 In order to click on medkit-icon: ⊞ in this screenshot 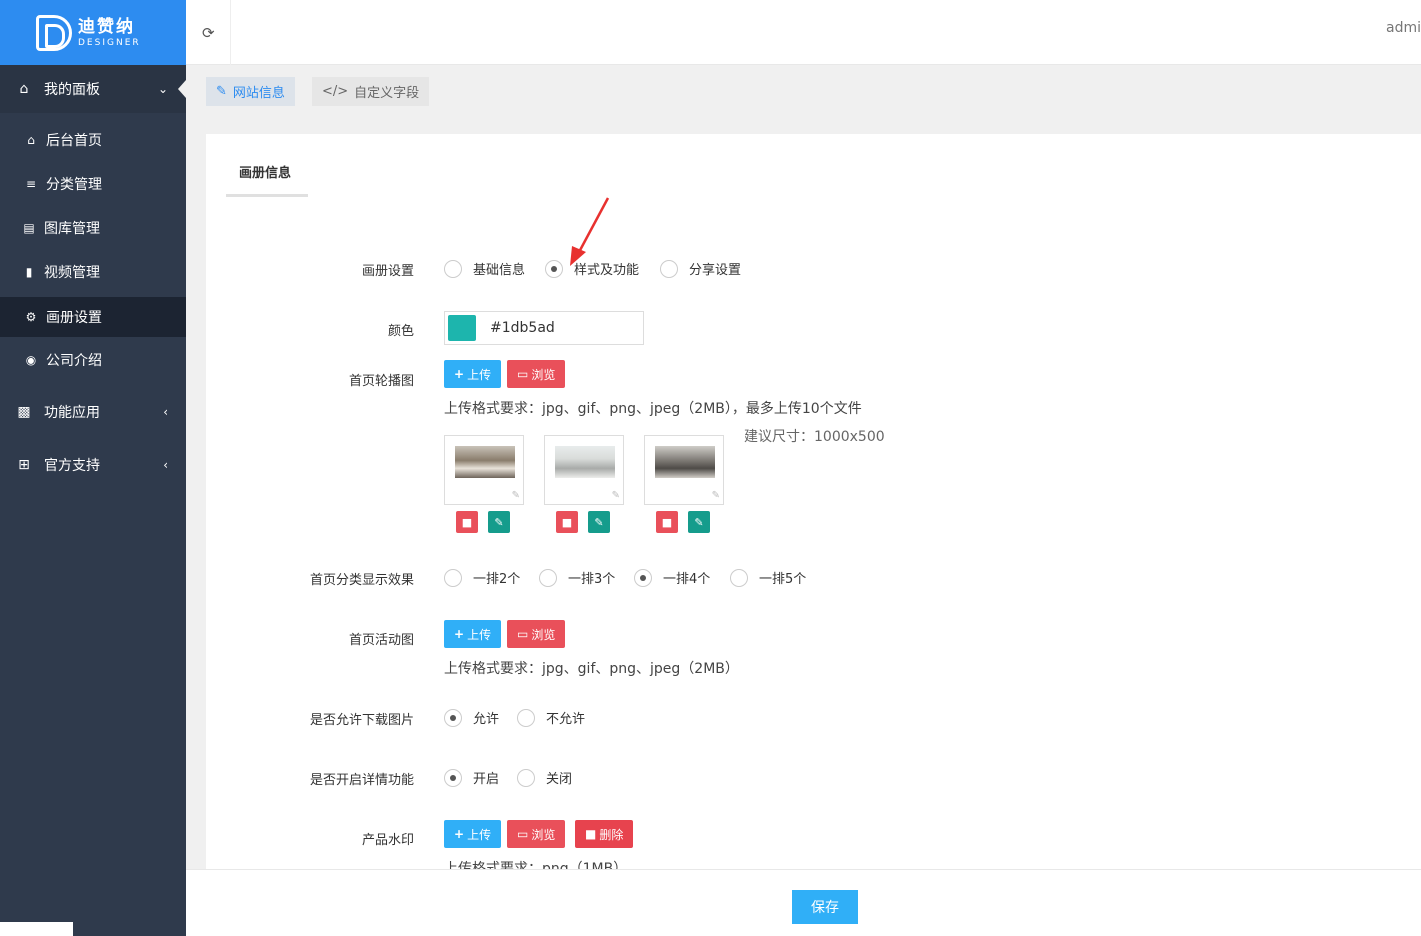, I will do `click(24, 465)`.